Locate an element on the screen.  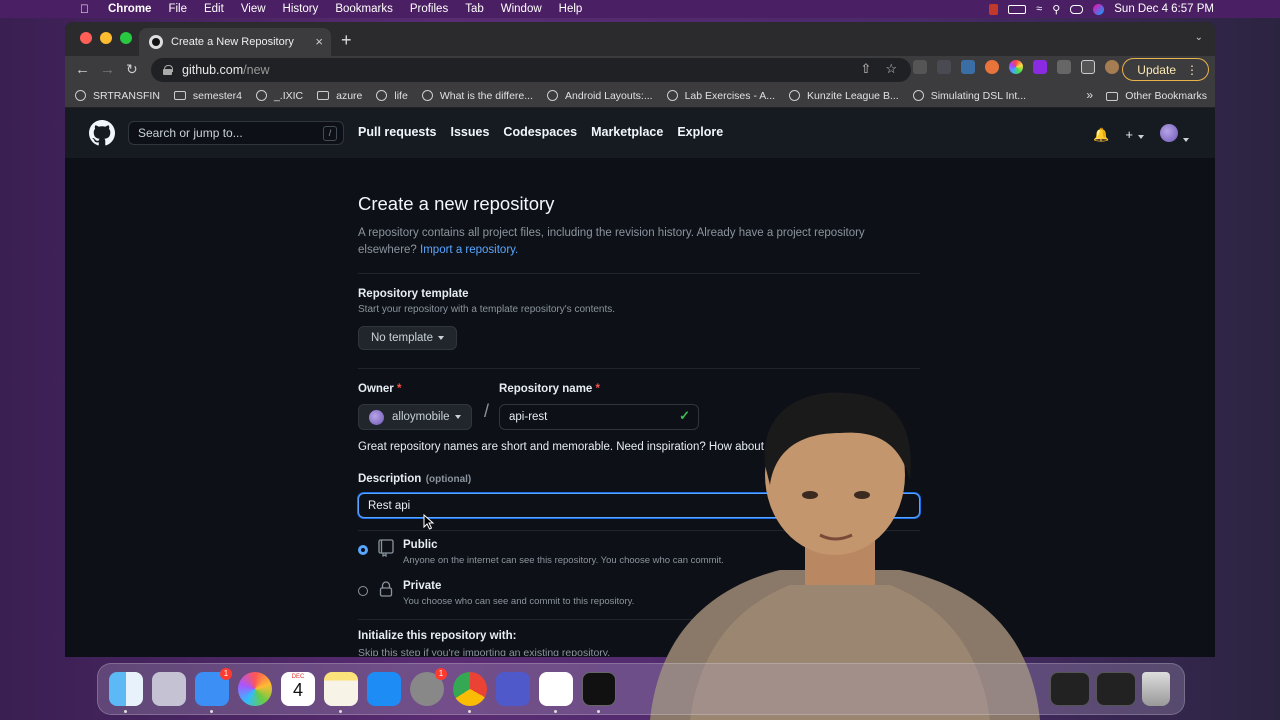
bookmark-item: _.IXIC is located at coordinates (279, 96).